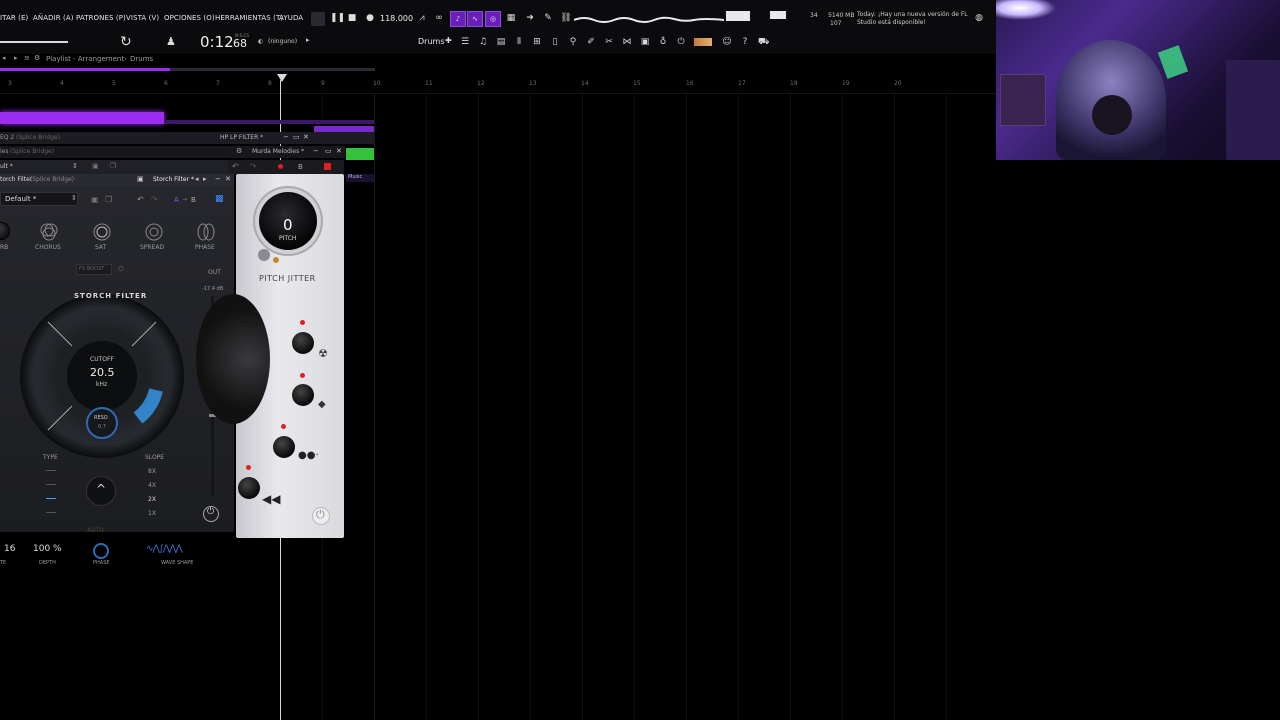  What do you see at coordinates (360, 154) in the screenshot?
I see `green-clip` at bounding box center [360, 154].